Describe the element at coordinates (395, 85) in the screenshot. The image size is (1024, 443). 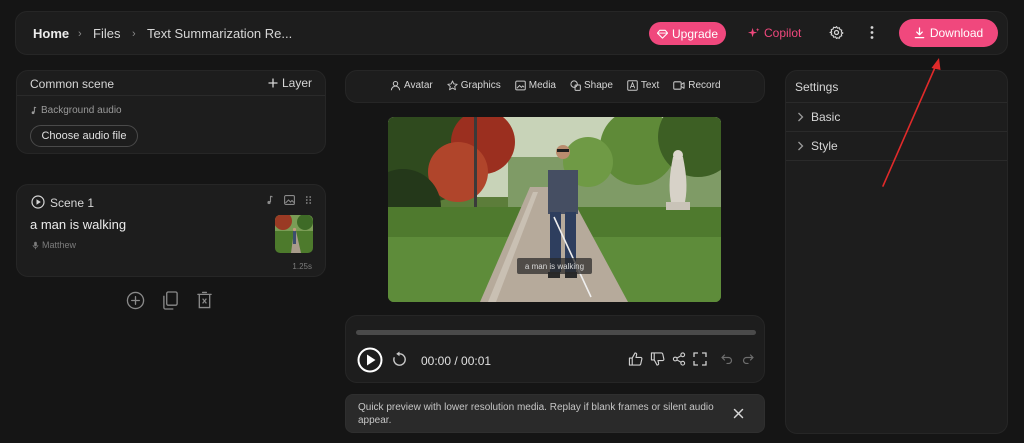
I see `avatar-icon` at that location.